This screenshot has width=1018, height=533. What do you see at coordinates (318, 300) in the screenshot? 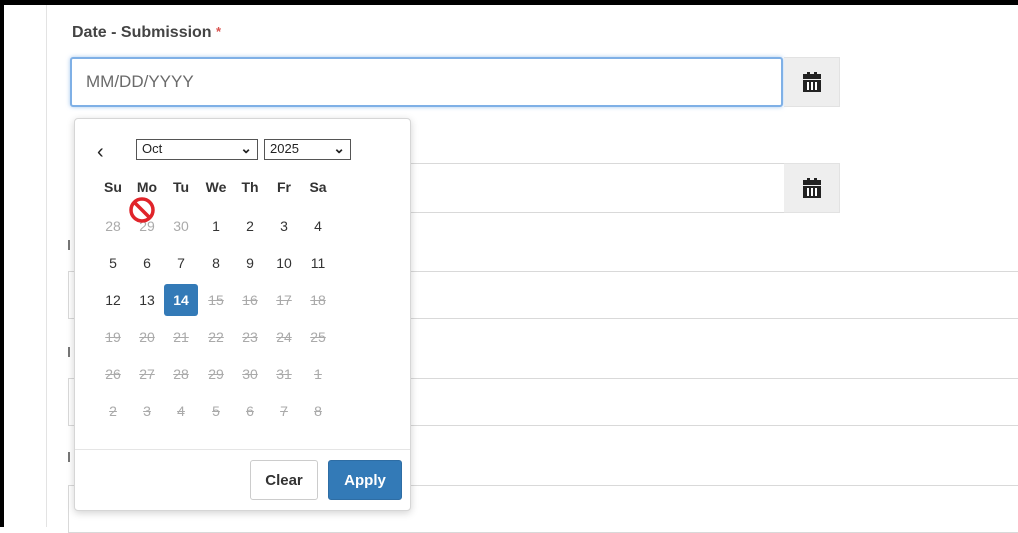
I see `day-cell: 18` at bounding box center [318, 300].